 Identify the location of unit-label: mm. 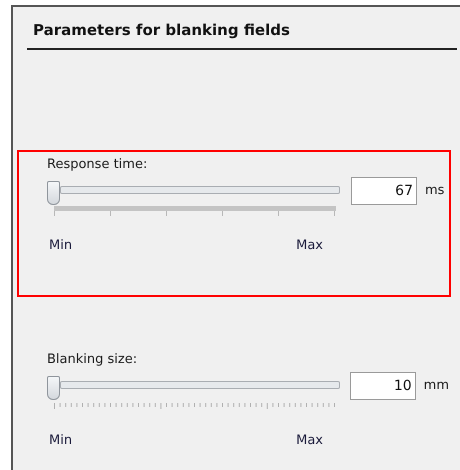
(436, 385).